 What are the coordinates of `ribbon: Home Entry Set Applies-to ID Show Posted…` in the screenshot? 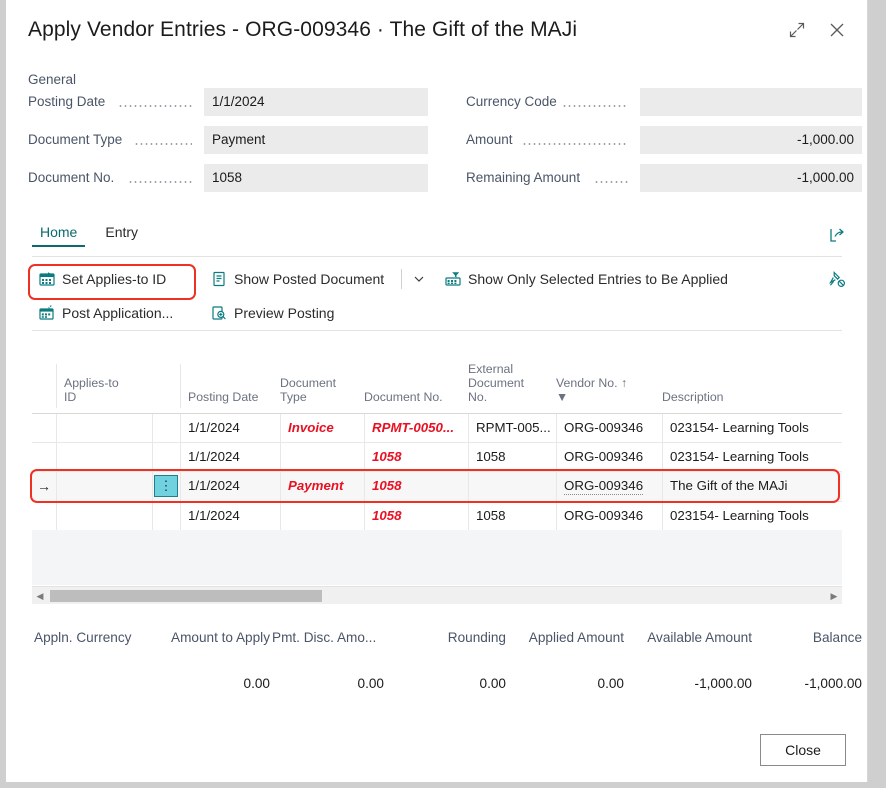 It's located at (436, 277).